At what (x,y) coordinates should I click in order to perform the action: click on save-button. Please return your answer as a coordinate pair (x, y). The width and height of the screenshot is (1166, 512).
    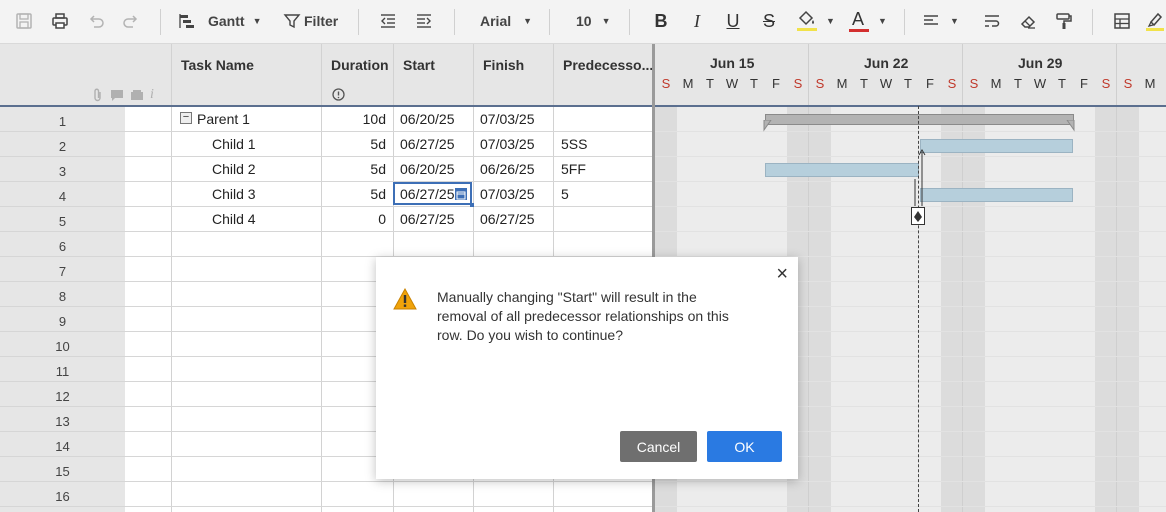
    Looking at the image, I should click on (24, 21).